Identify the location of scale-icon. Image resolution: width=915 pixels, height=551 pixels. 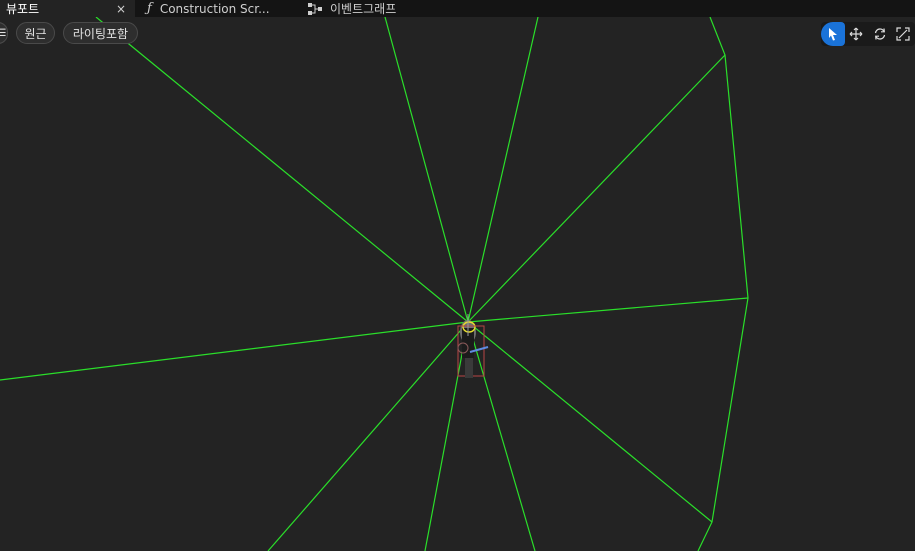
(903, 34).